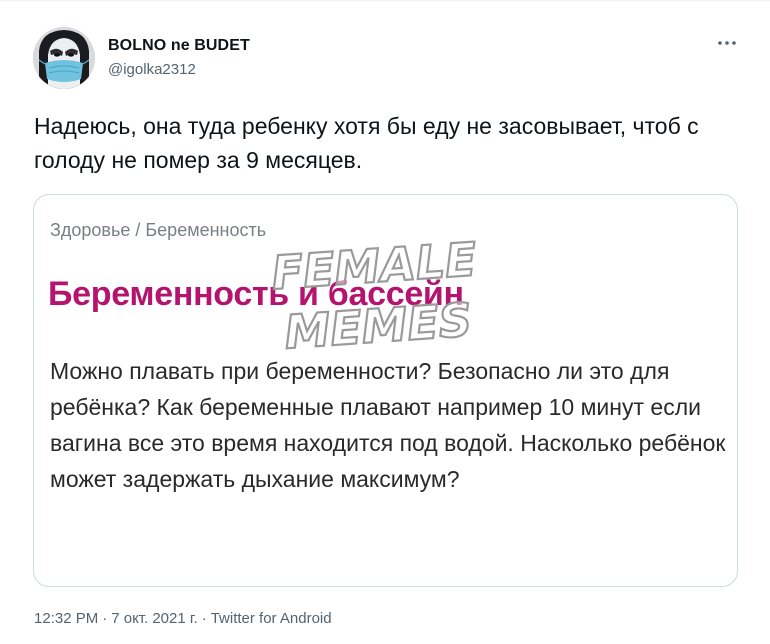  I want to click on tweet-date: 7 окт. 2021 г., so click(154, 618).